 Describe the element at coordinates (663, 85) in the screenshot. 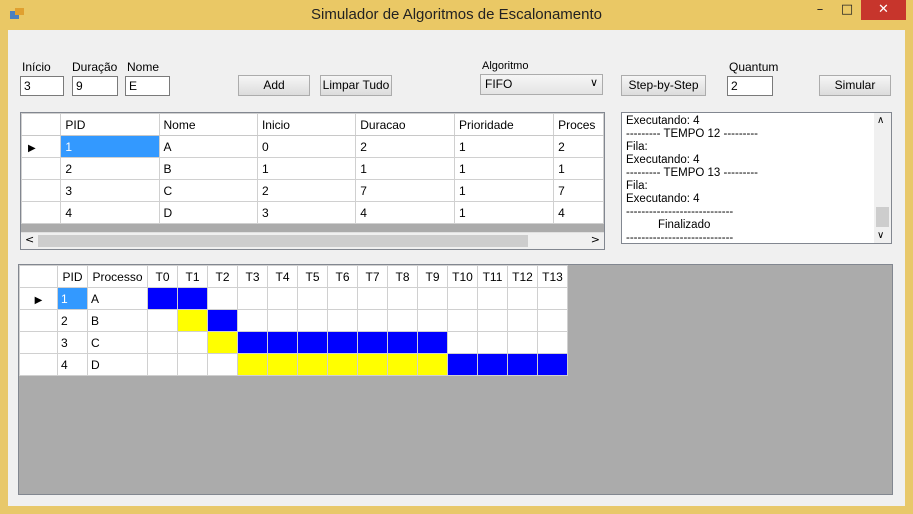

I see `step-by-step-button: Step-by-Step` at that location.